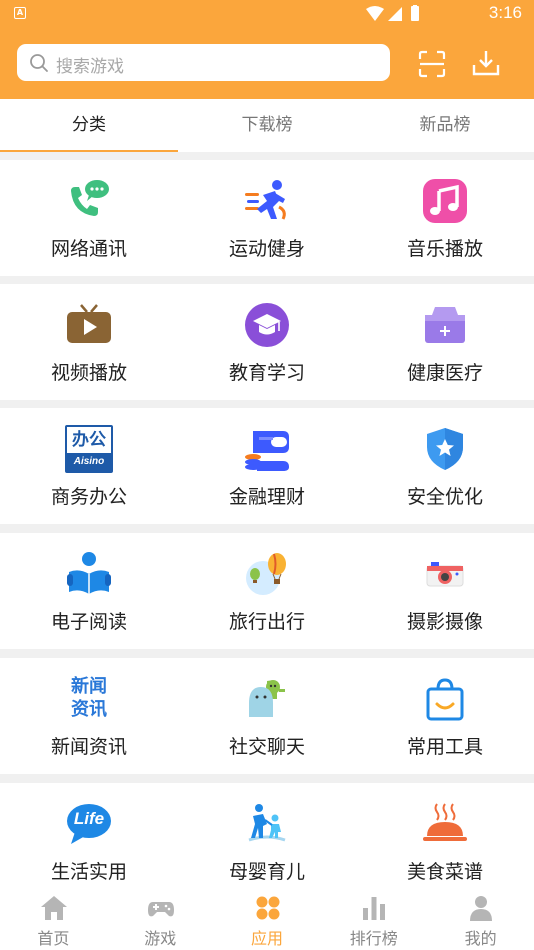  Describe the element at coordinates (444, 747) in the screenshot. I see `category-label: 常用工具` at that location.